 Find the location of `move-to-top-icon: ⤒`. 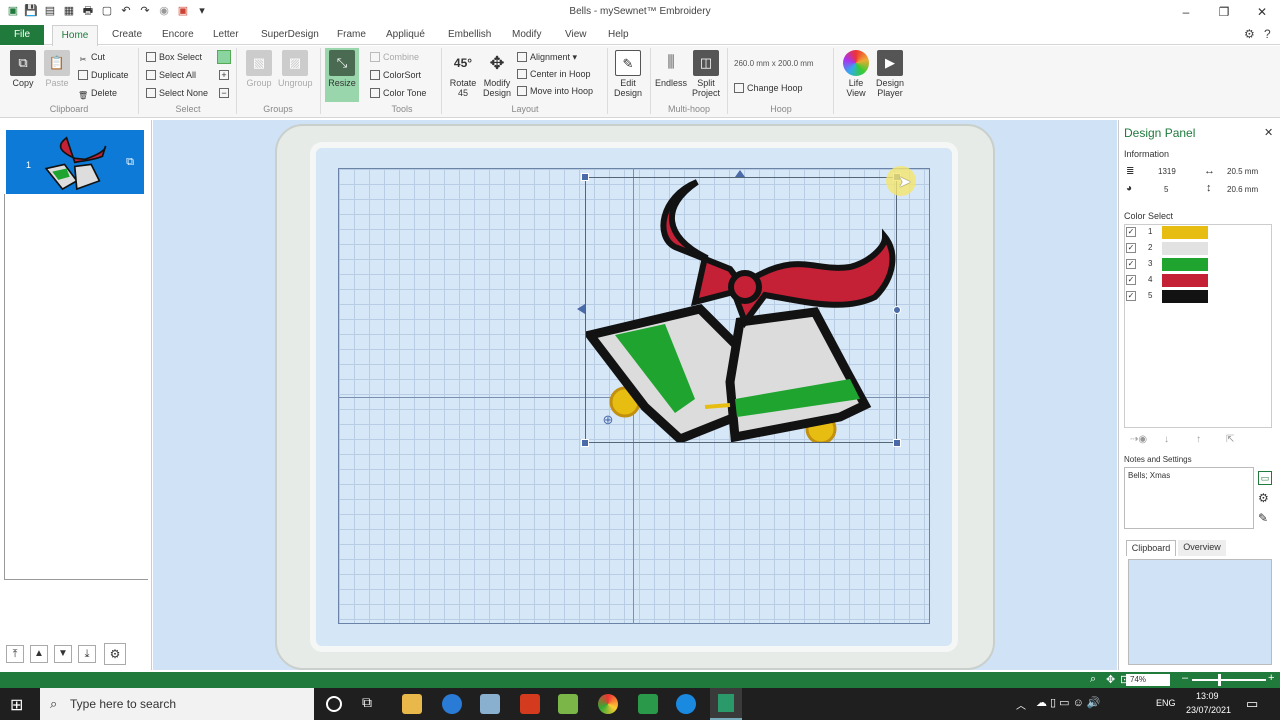

move-to-top-icon: ⤒ is located at coordinates (15, 654).